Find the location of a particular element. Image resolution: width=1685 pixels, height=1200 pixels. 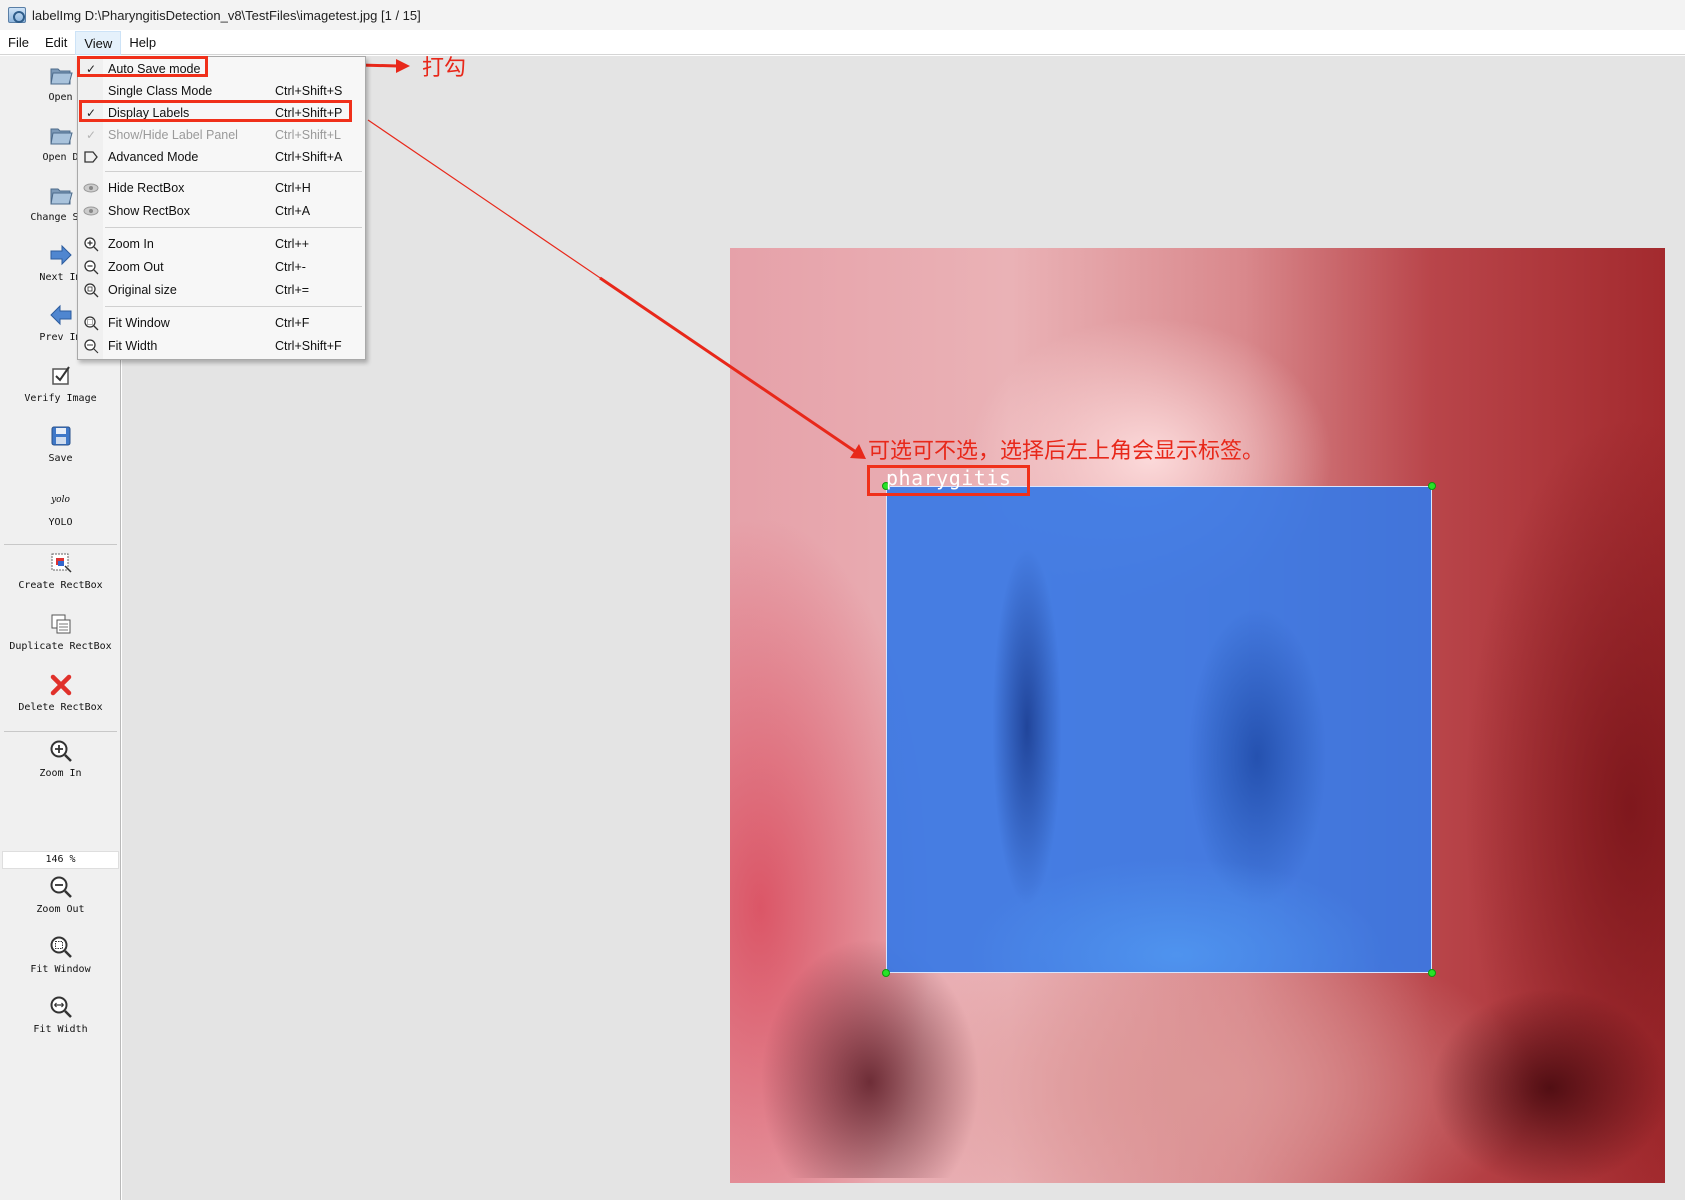

menu-item-shortcut: Ctrl+A is located at coordinates (293, 211).